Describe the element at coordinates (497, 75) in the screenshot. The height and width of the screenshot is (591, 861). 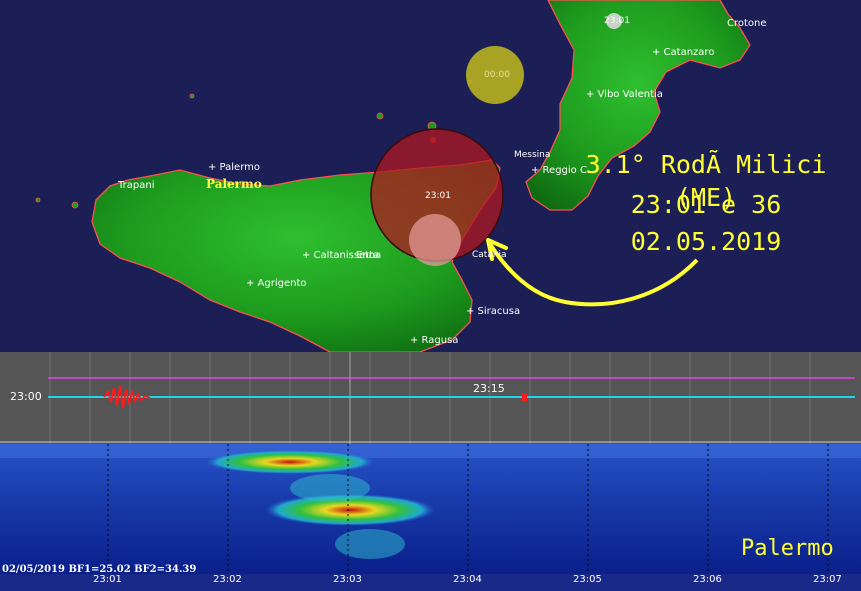
I see `yellow-circle-time: 00:00` at that location.